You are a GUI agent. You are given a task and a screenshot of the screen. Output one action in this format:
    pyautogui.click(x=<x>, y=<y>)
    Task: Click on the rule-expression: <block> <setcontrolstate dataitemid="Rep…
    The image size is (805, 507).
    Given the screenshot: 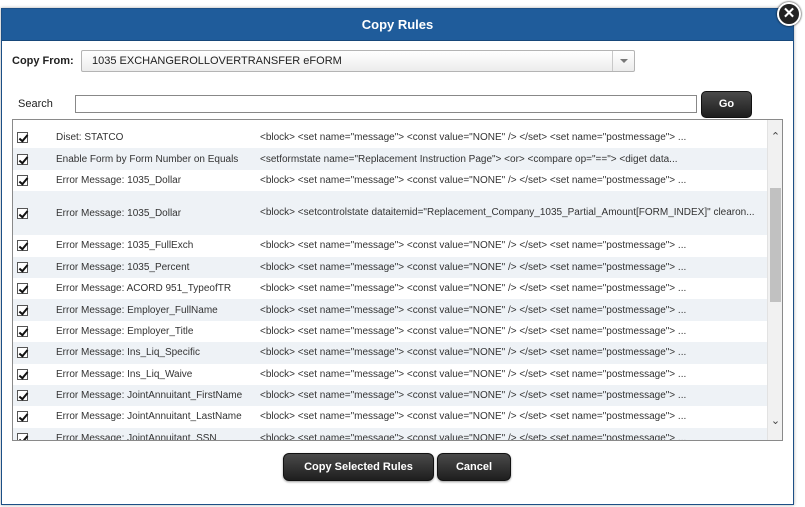 What is the action you would take?
    pyautogui.click(x=507, y=213)
    